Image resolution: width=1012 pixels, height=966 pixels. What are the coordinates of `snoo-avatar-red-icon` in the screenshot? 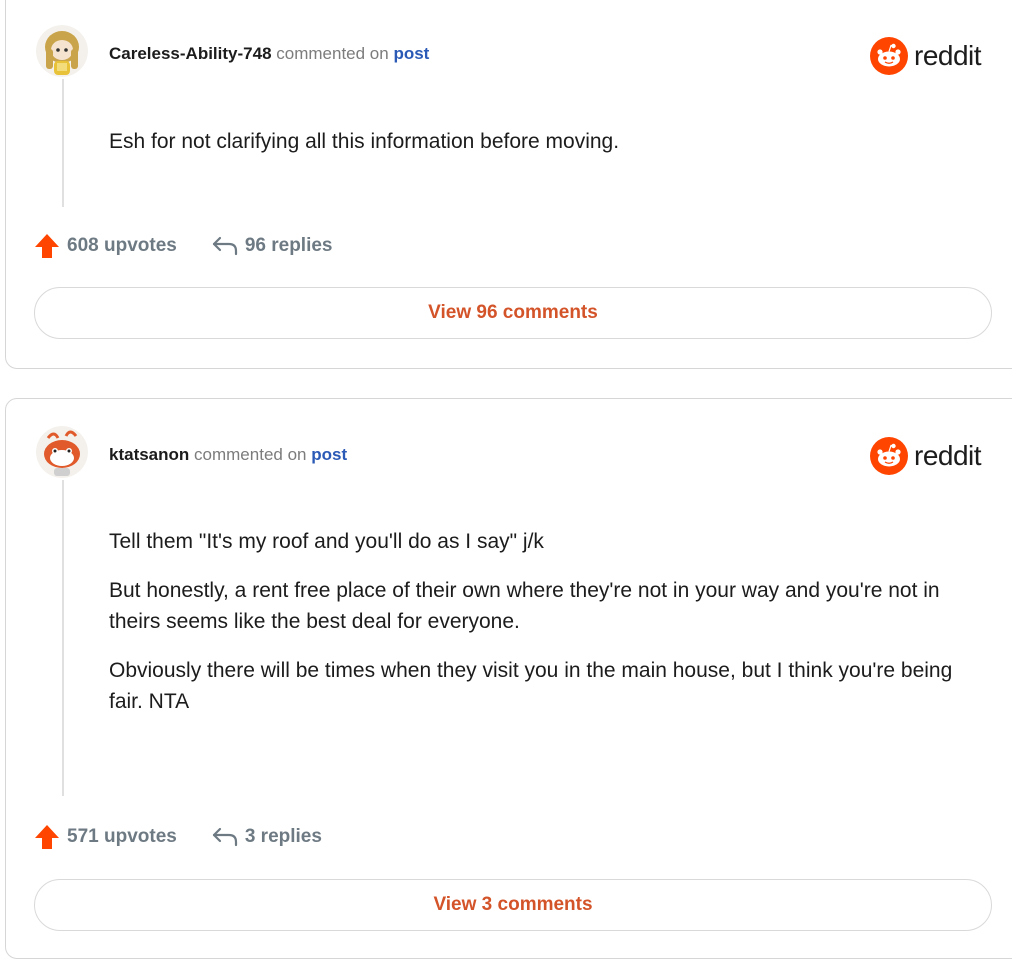 It's located at (62, 452).